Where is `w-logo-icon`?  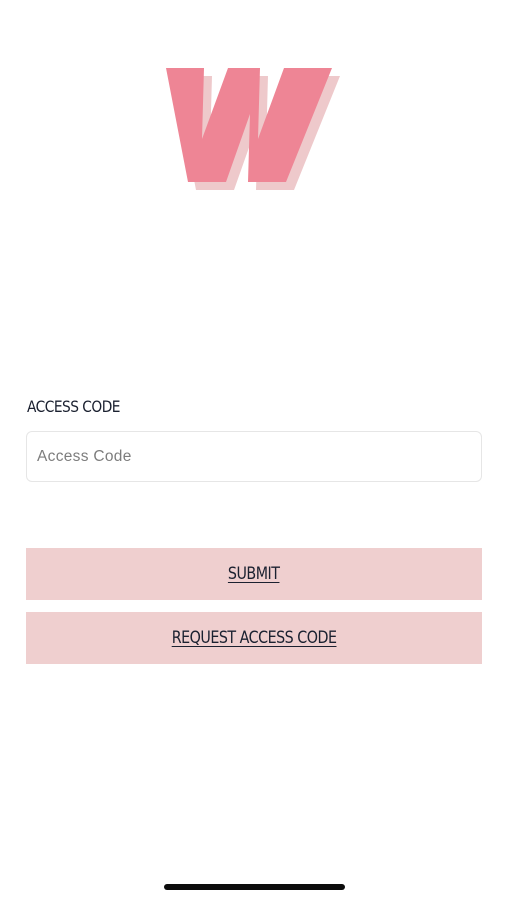
w-logo-icon is located at coordinates (255, 129).